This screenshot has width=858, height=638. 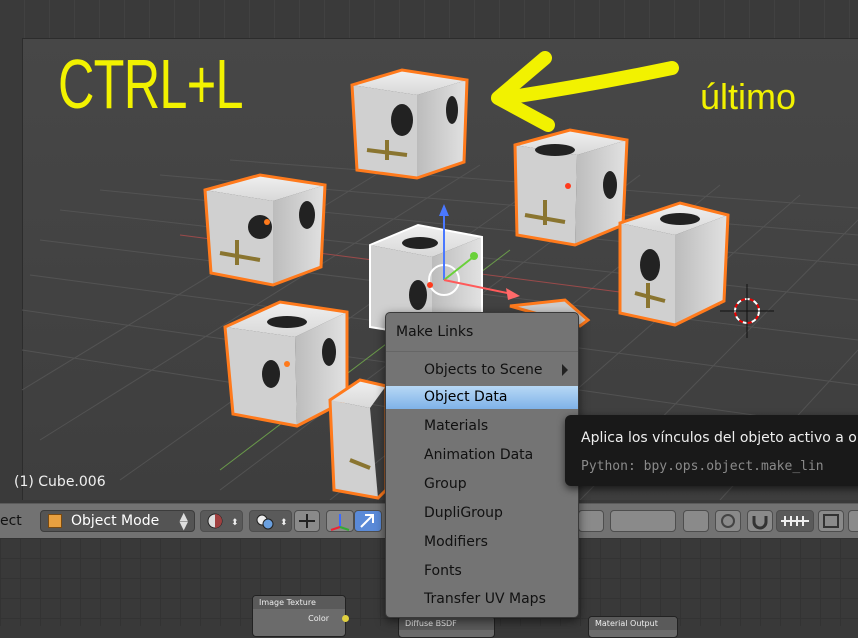 What do you see at coordinates (463, 513) in the screenshot?
I see `menu-item-label: DupliGroup` at bounding box center [463, 513].